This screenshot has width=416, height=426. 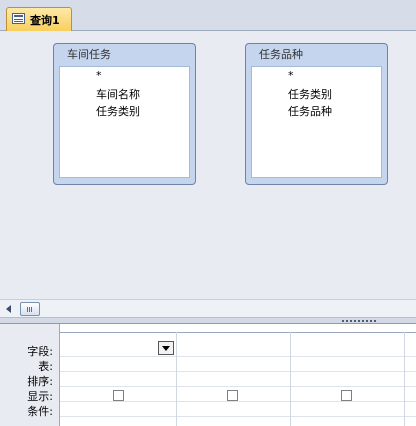 What do you see at coordinates (40, 411) in the screenshot?
I see `row-label-criteria: 条件:` at bounding box center [40, 411].